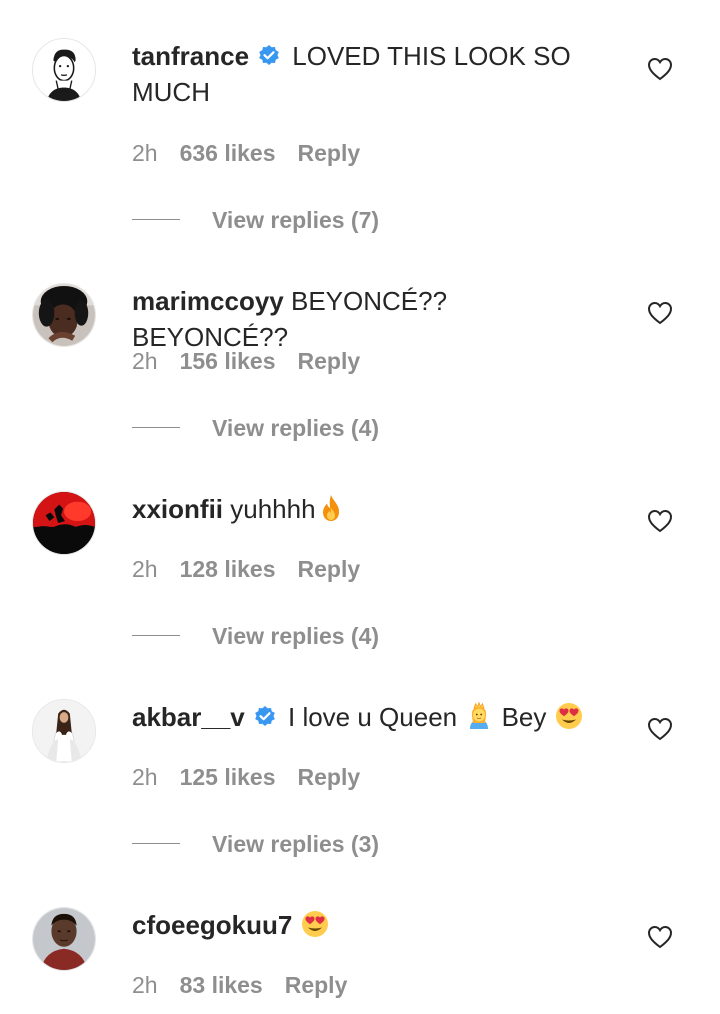 Image resolution: width=720 pixels, height=1014 pixels. I want to click on comment-meta: 2h 636 likes Reply, so click(246, 153).